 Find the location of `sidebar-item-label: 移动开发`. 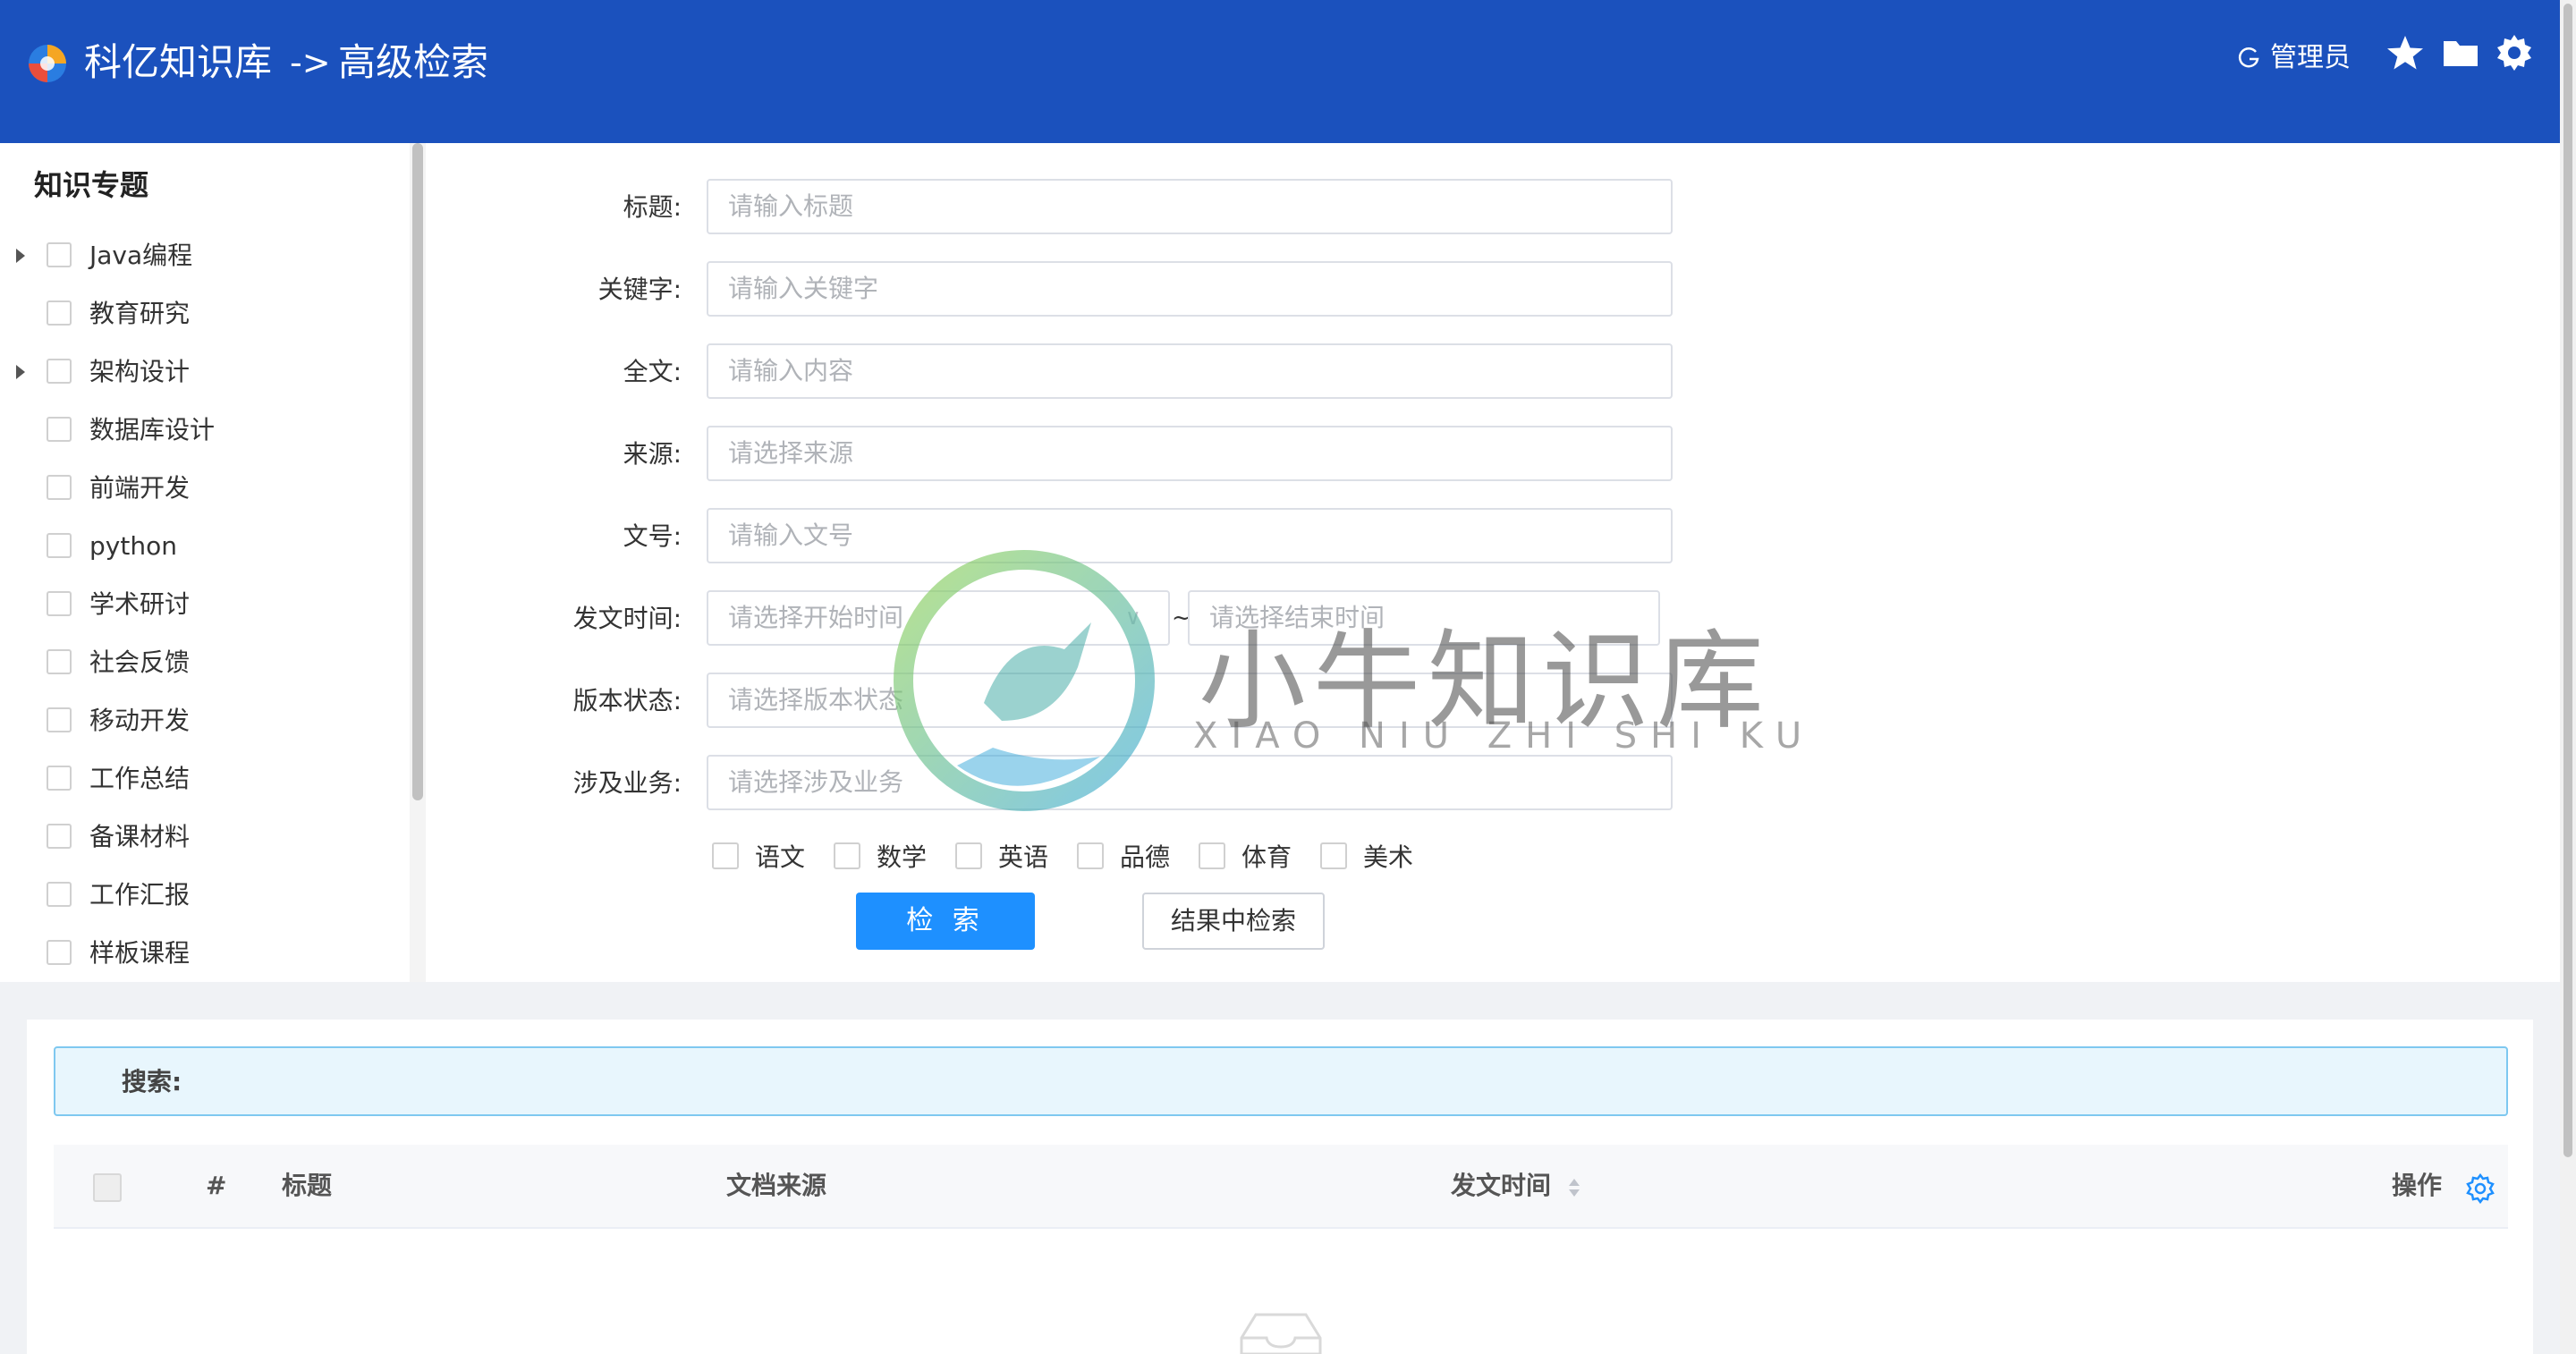

sidebar-item-label: 移动开发 is located at coordinates (140, 720).